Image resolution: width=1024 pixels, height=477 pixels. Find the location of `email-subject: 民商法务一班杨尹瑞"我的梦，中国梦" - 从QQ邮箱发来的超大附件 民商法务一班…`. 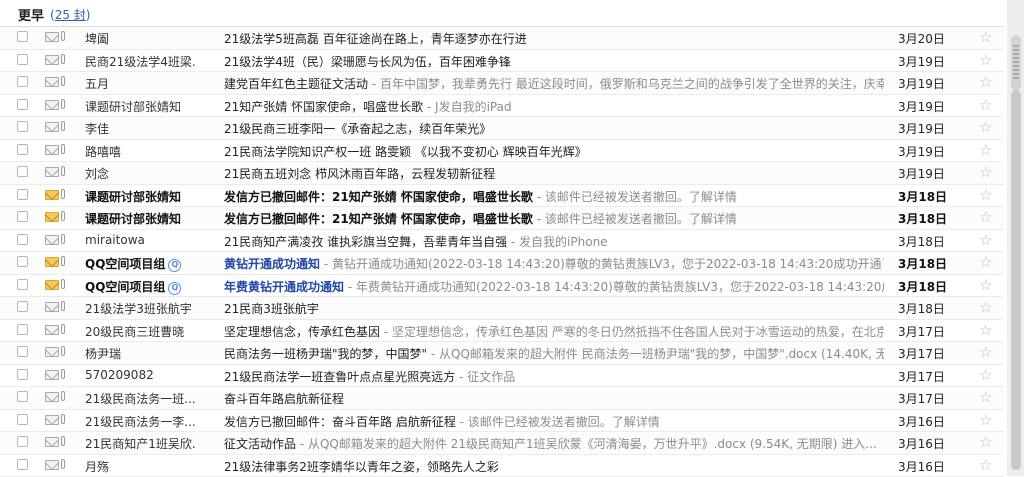

email-subject: 民商法务一班杨尹瑞"我的梦，中国梦" - 从QQ邮箱发来的超大附件 民商法务一班… is located at coordinates (554, 353).